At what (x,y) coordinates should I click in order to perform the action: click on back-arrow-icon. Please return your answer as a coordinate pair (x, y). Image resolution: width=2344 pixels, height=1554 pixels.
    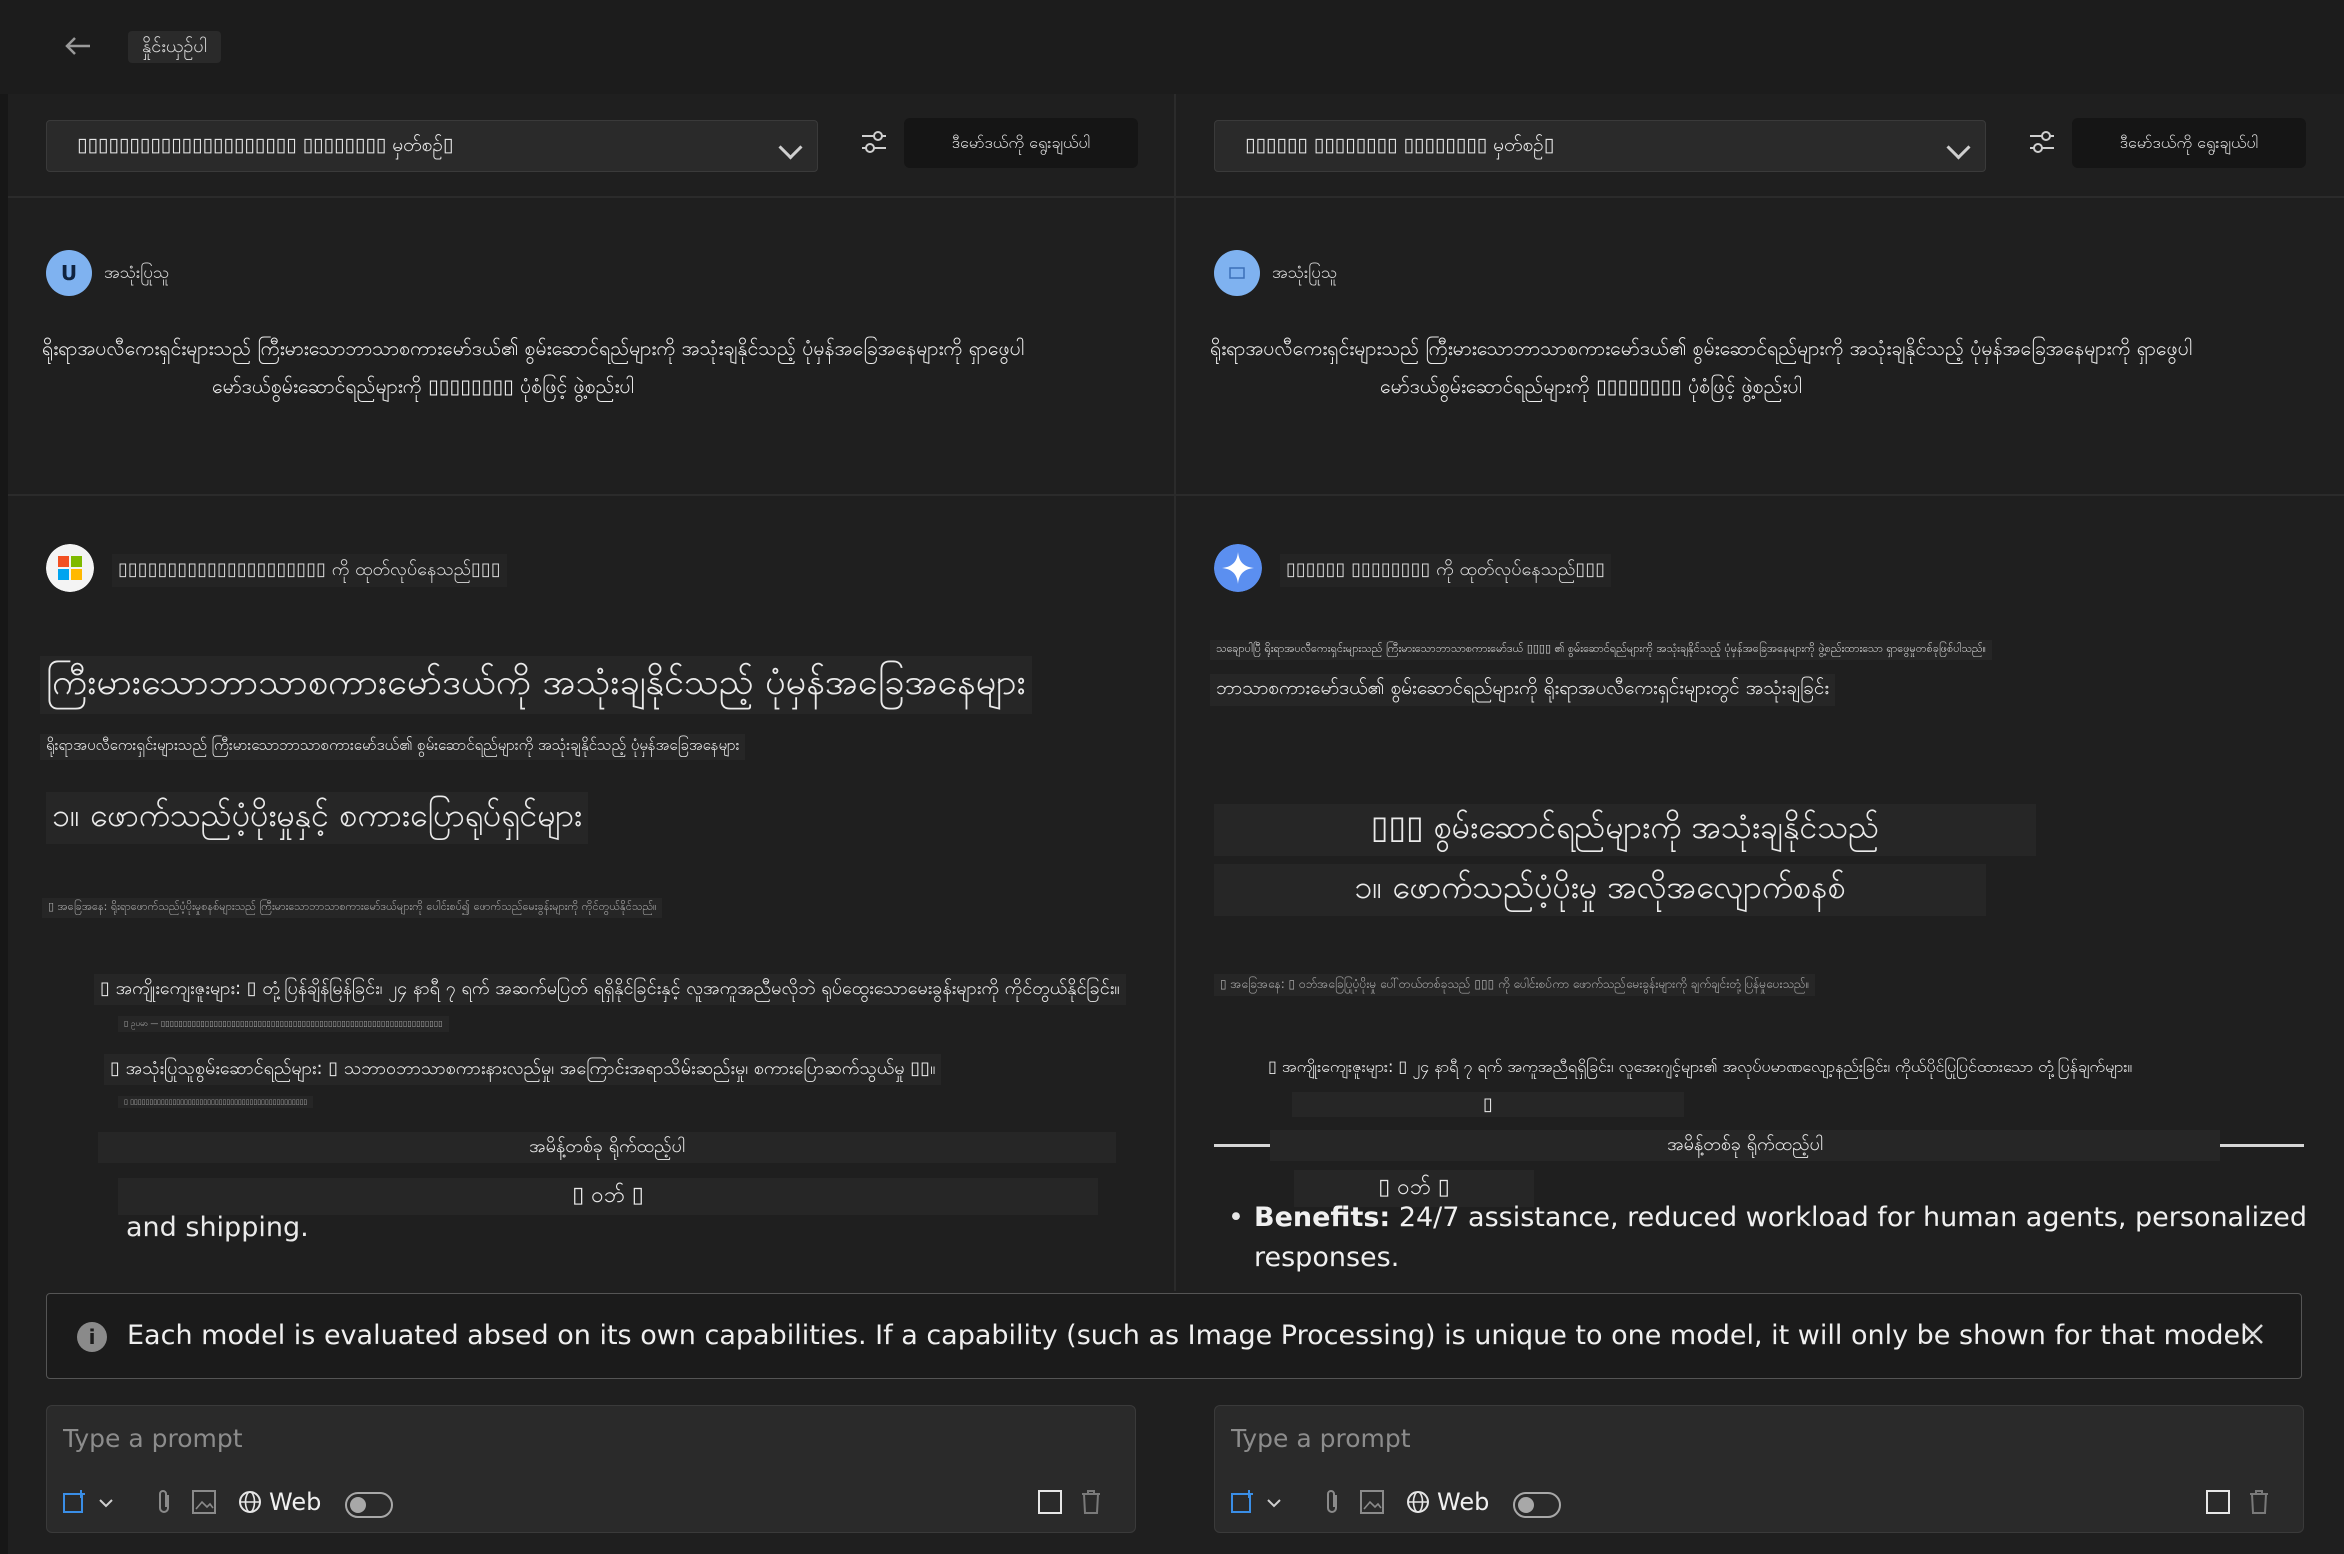
    Looking at the image, I should click on (78, 46).